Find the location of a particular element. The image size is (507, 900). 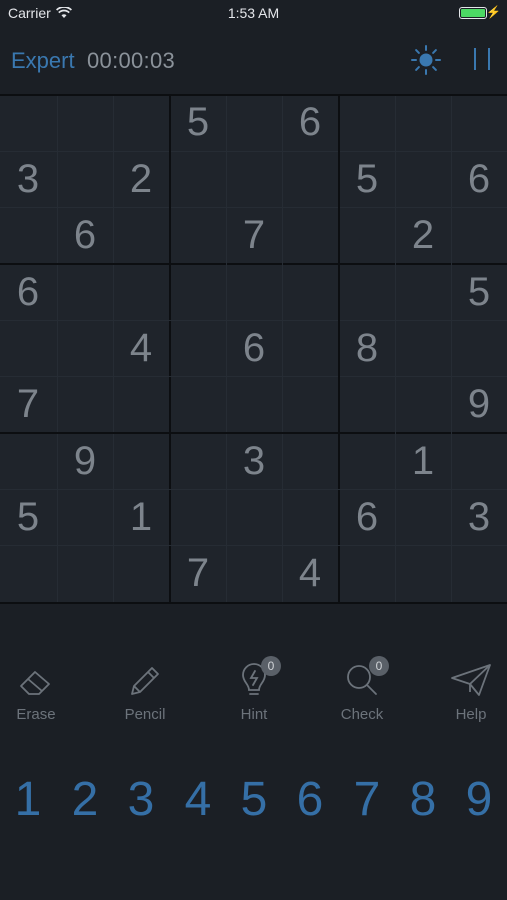

board-cell-r5c7: 8 is located at coordinates (367, 348).